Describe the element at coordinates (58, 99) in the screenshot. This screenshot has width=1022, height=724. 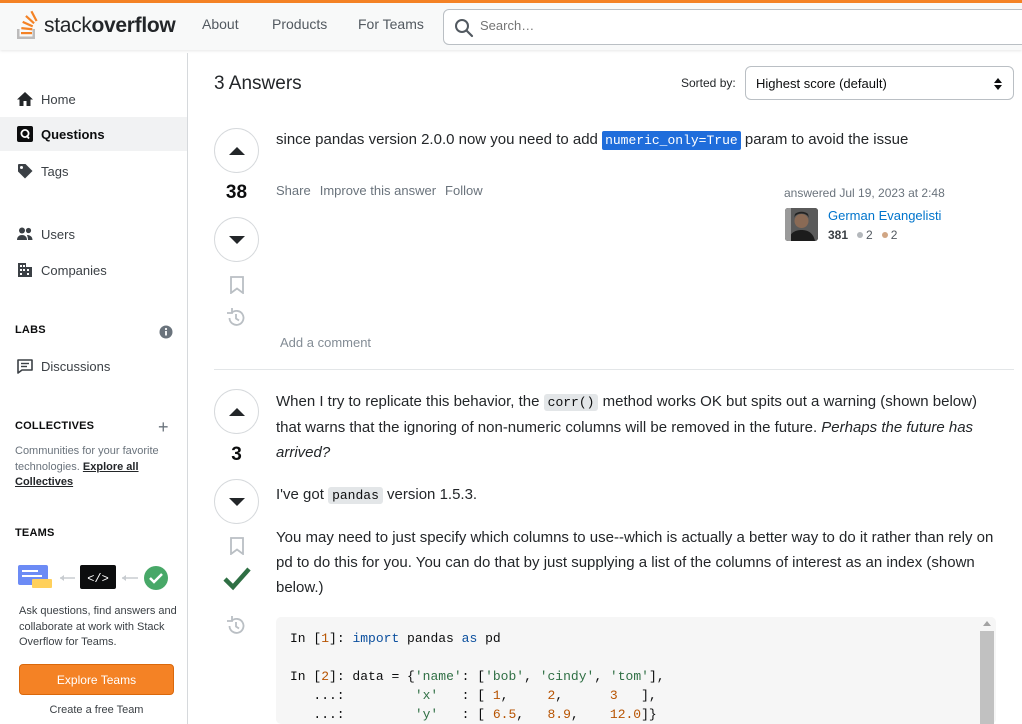
I see `sidebar-item-label: Home` at that location.